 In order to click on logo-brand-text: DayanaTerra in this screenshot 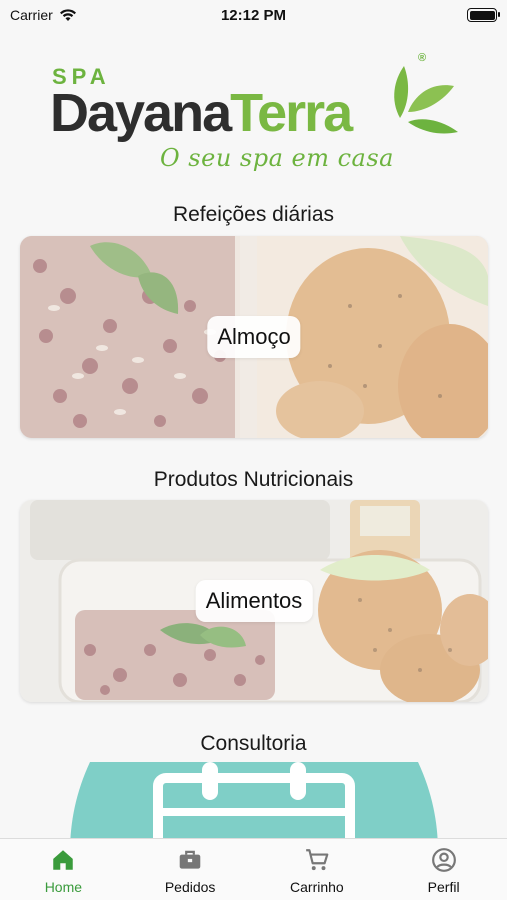, I will do `click(201, 113)`.